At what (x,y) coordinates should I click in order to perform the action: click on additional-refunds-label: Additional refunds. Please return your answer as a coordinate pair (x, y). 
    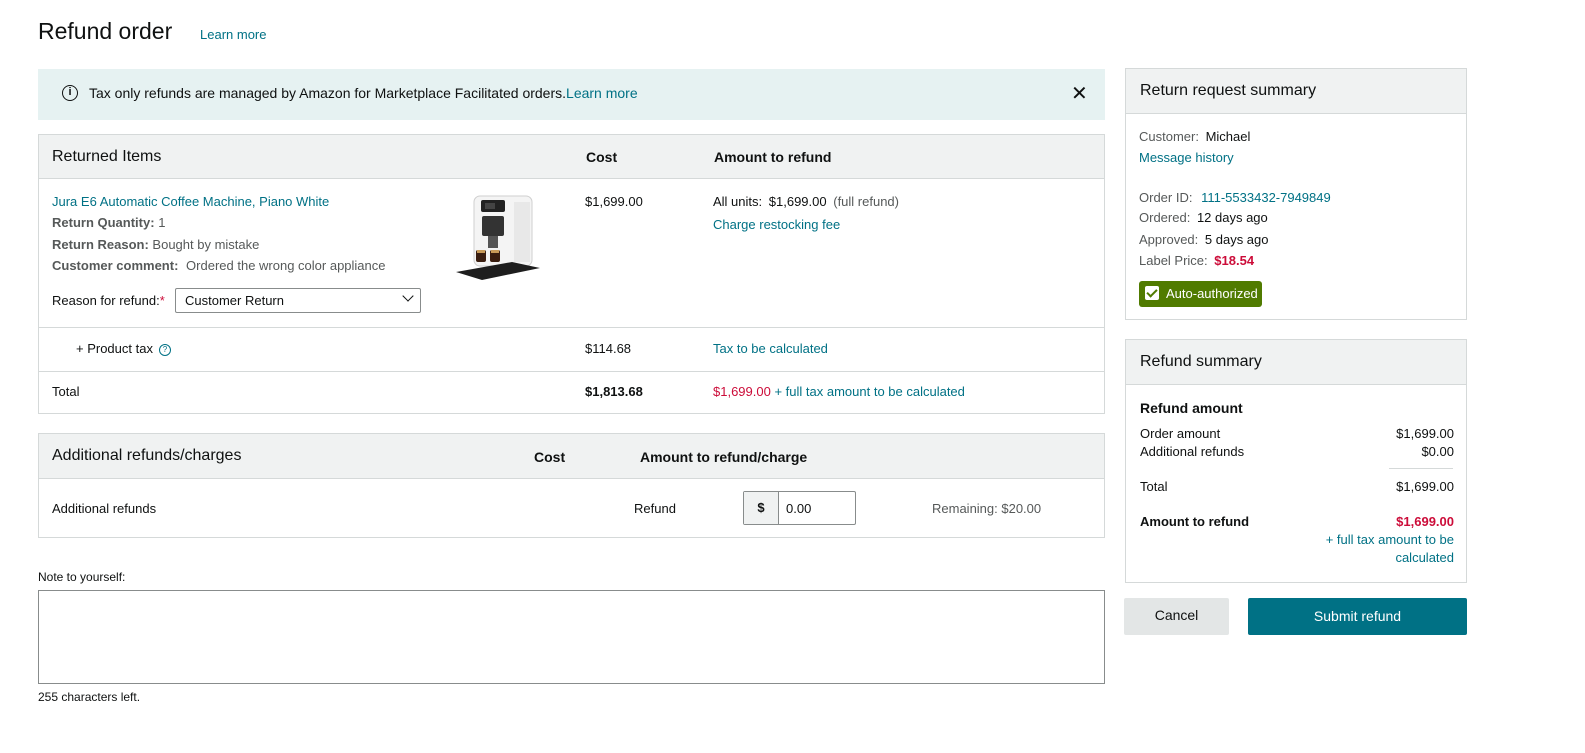
    Looking at the image, I should click on (104, 508).